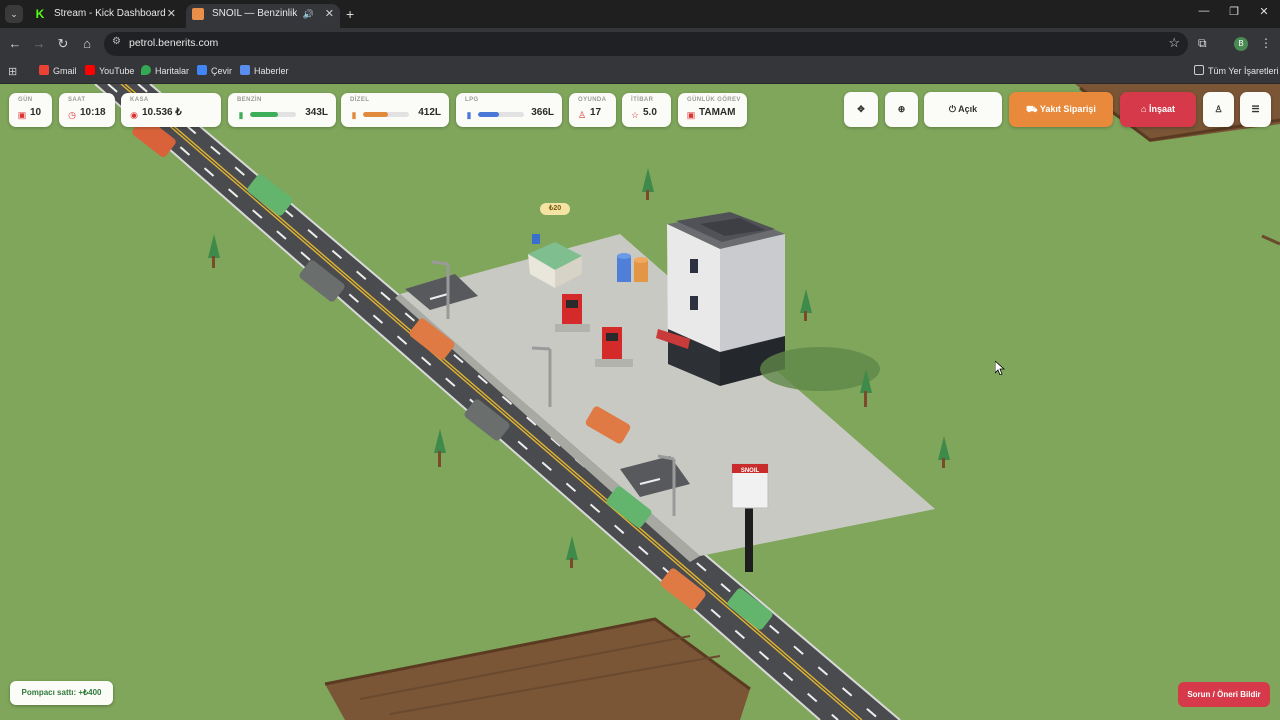  Describe the element at coordinates (1241, 44) in the screenshot. I see `avatar: B` at that location.